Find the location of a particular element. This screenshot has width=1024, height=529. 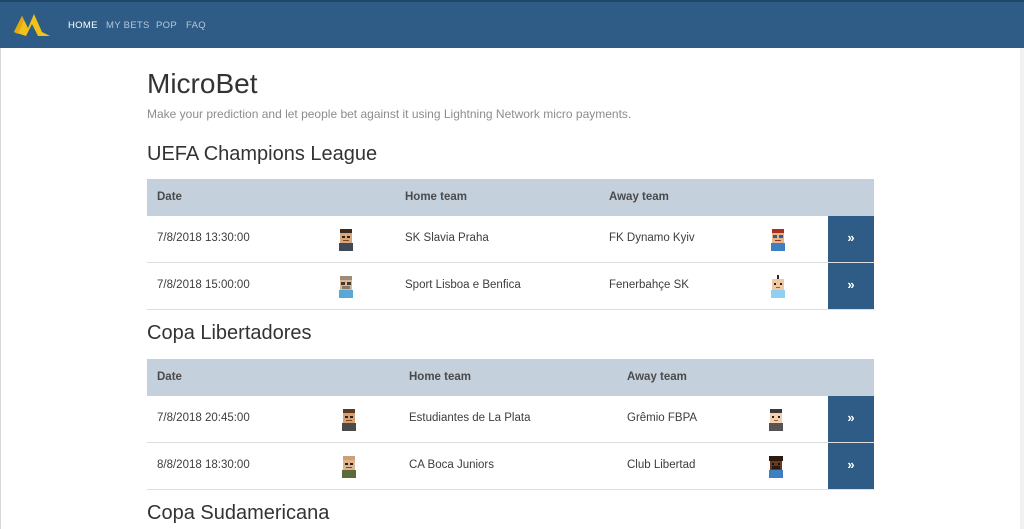

home-team-name: SK Slavia Praha is located at coordinates (447, 238).